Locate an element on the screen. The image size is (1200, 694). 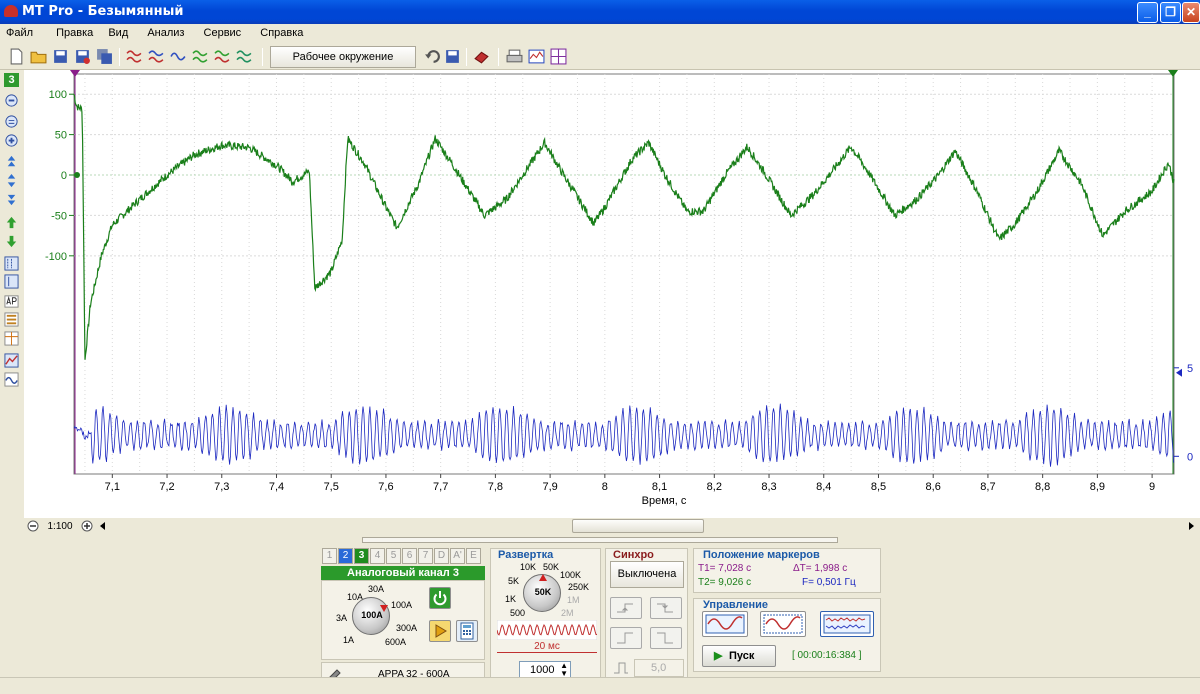
channel-tab-6: 6 is located at coordinates (409, 556).